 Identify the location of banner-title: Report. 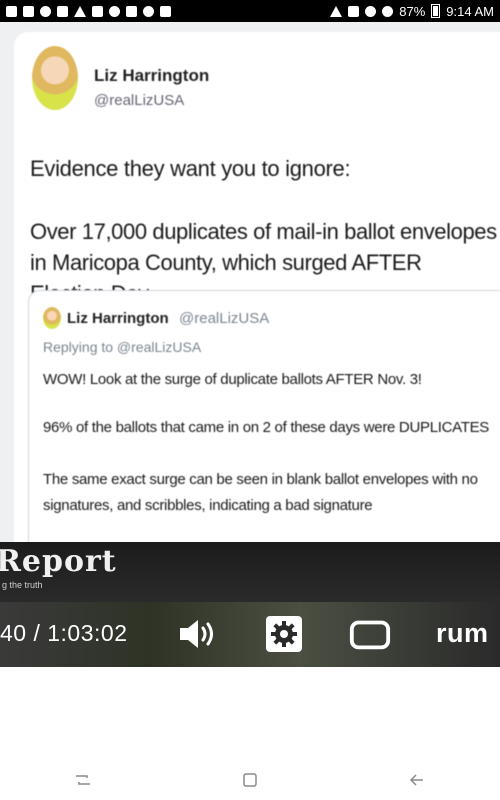
(58, 561).